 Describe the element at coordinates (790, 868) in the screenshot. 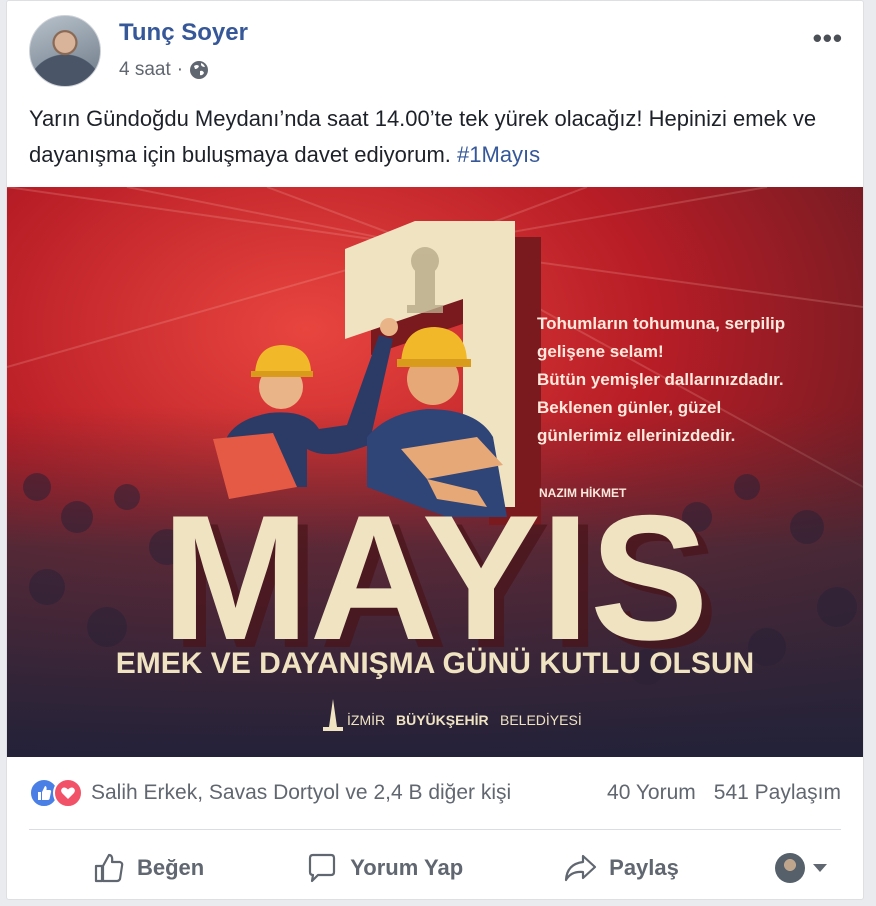

I see `viewer-avatar` at that location.